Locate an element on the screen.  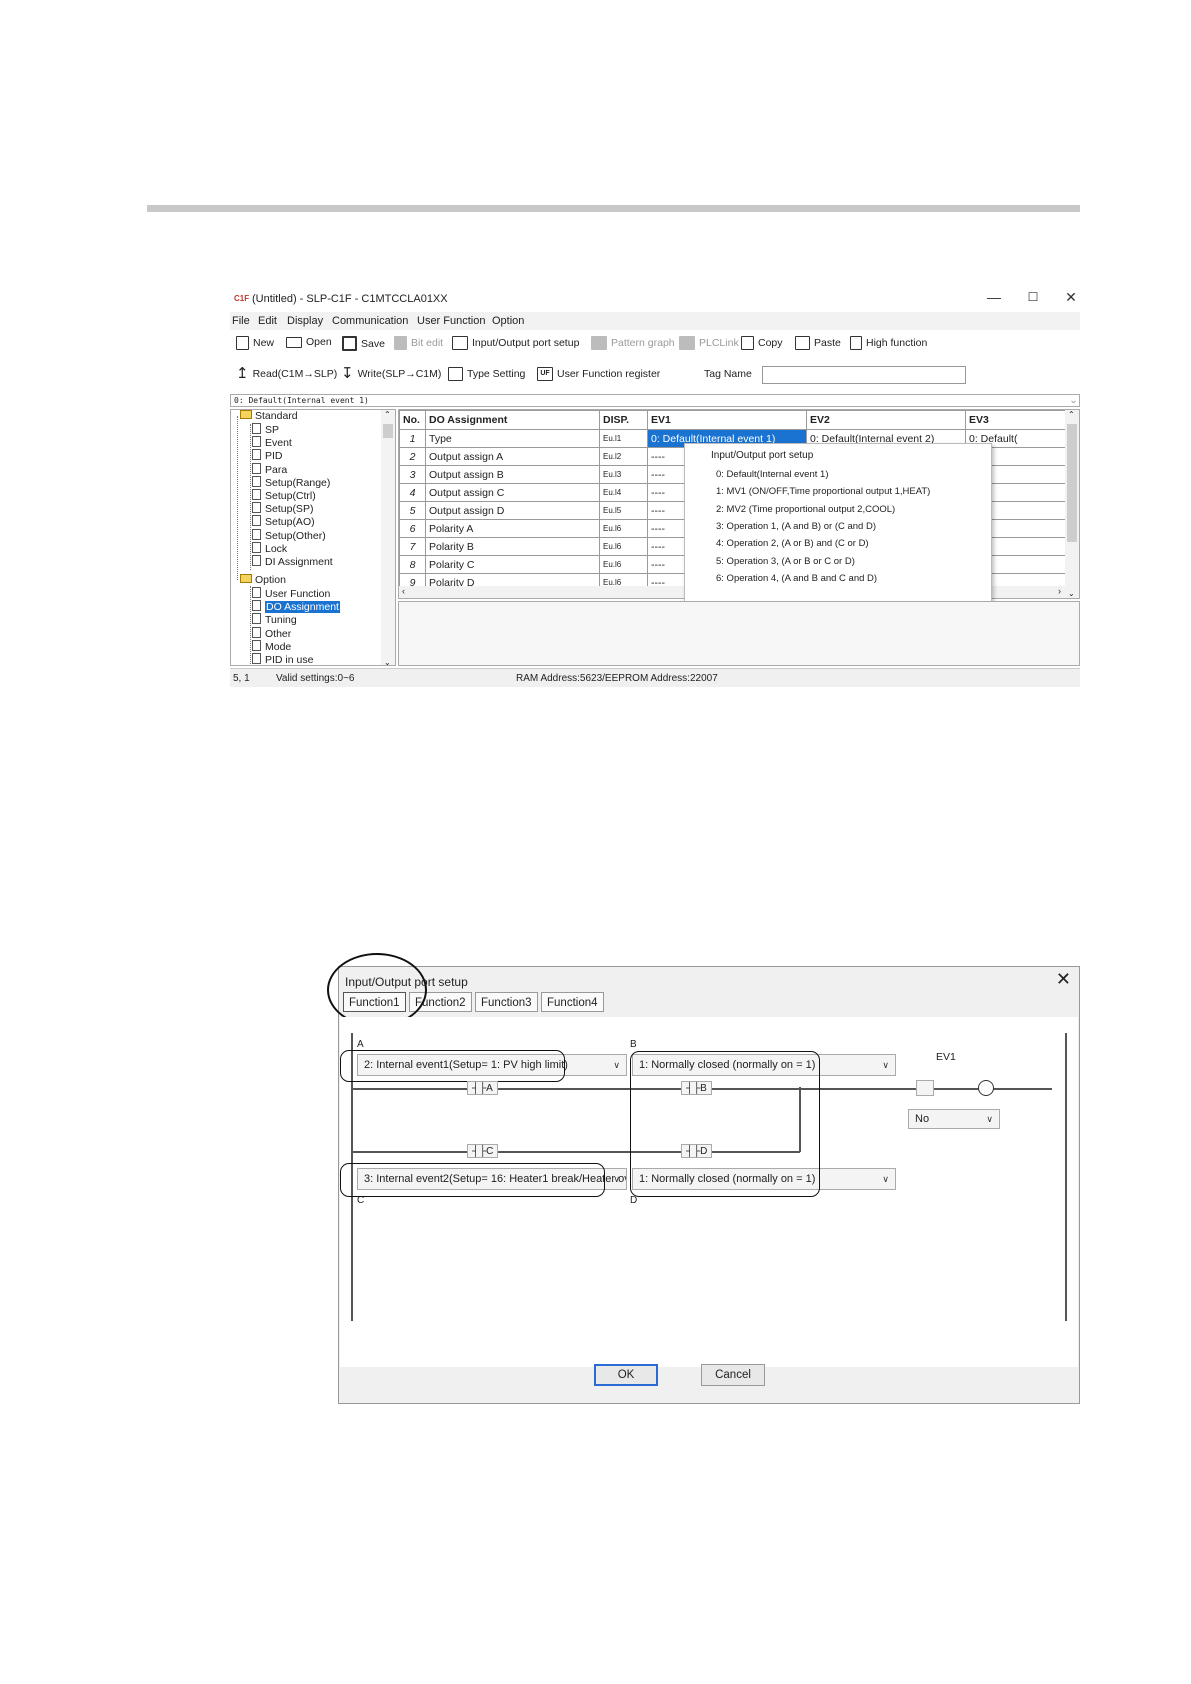
tree-folder-standard: Standard is located at coordinates (269, 416).